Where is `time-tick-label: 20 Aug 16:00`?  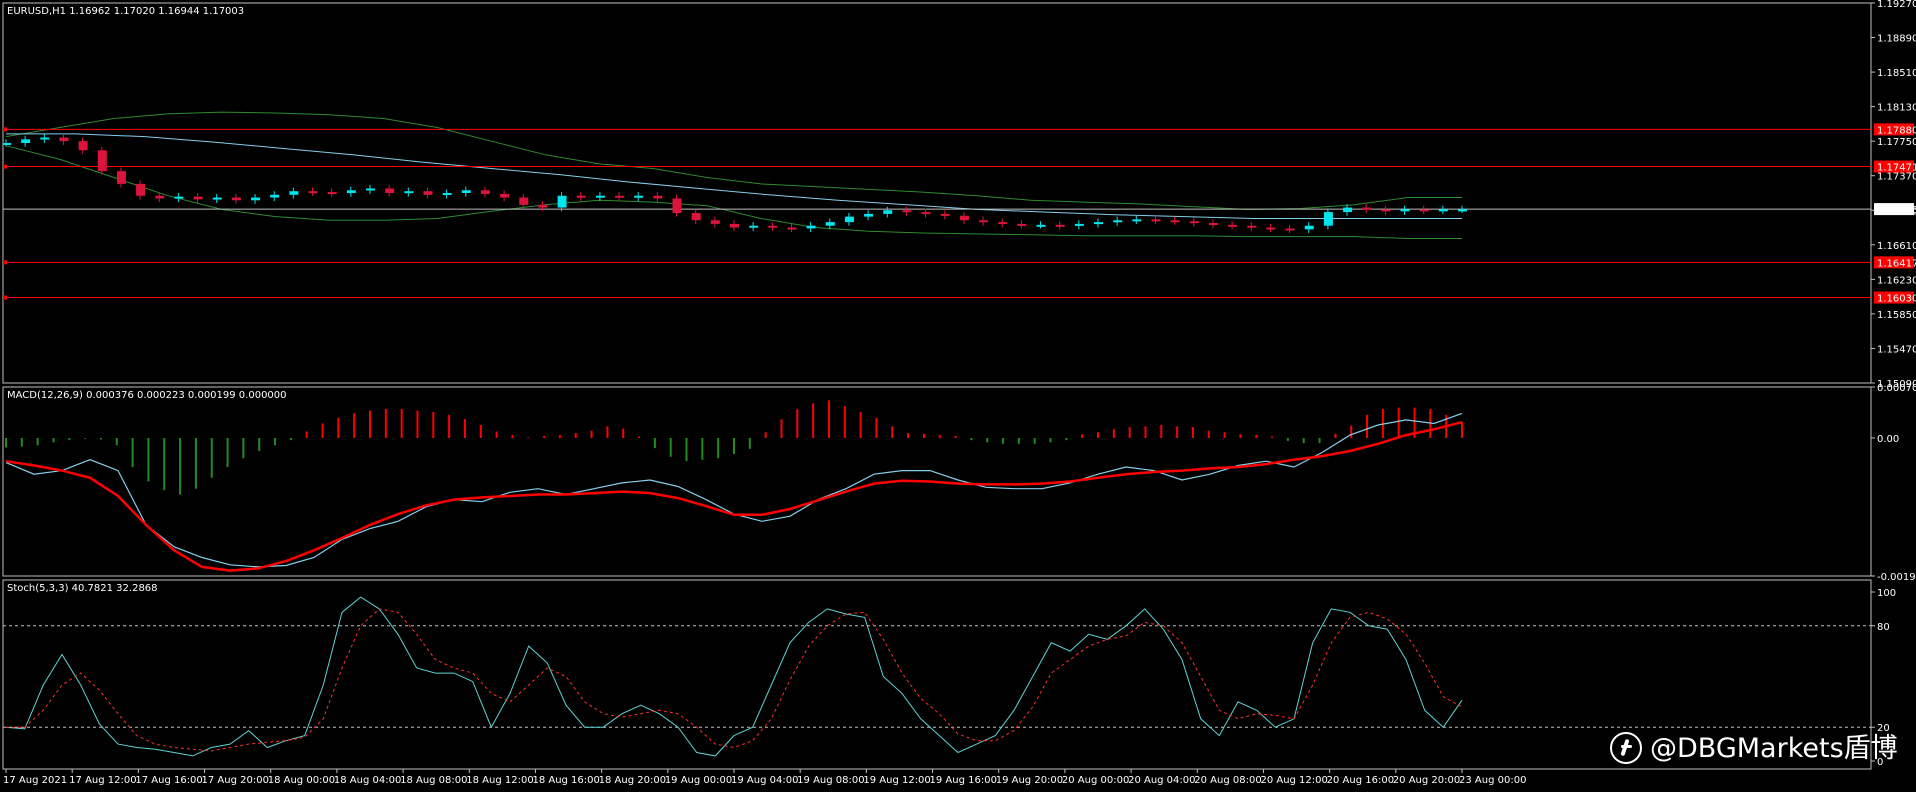
time-tick-label: 20 Aug 16:00 is located at coordinates (1360, 780).